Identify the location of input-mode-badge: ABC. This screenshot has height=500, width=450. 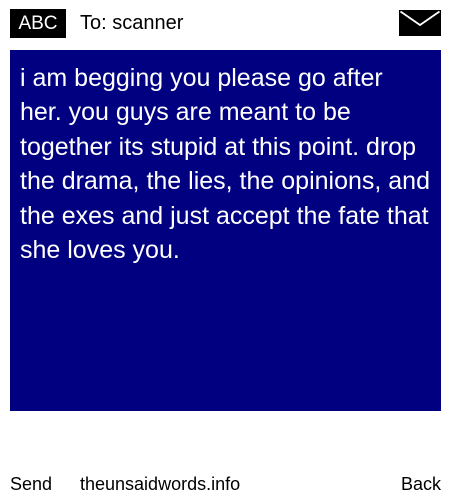
(38, 23).